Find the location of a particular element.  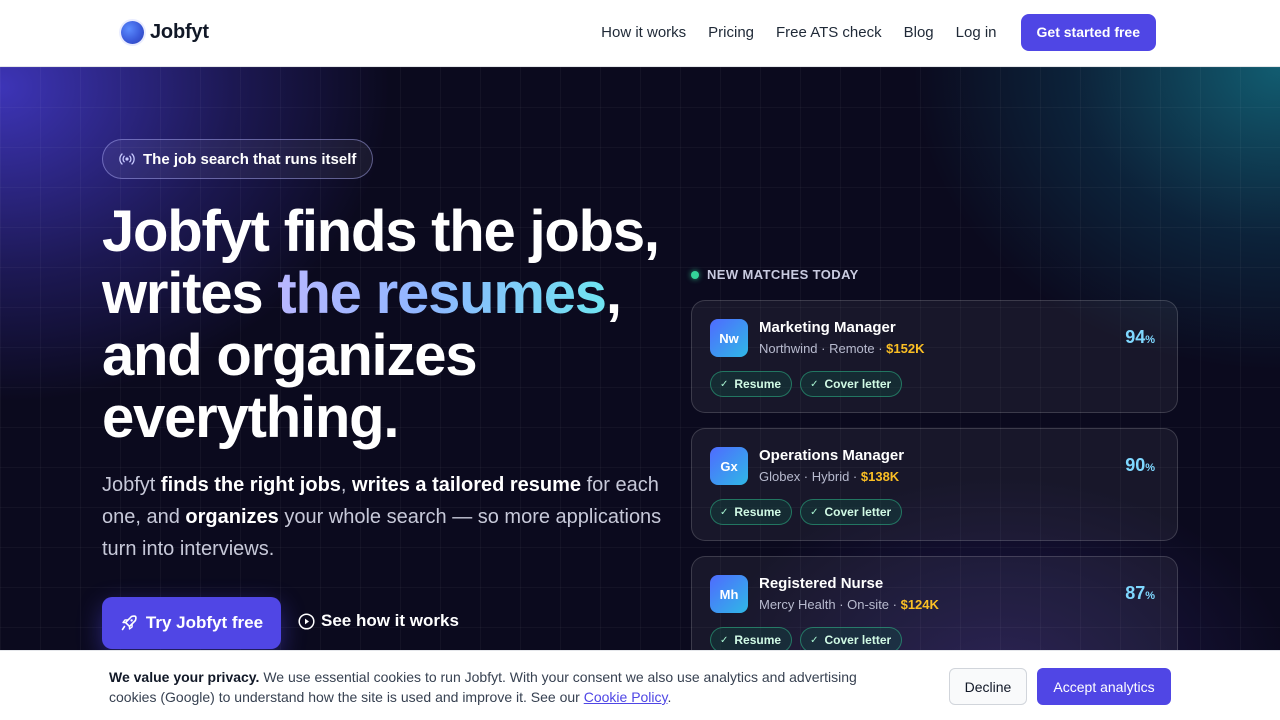

live-status-icon is located at coordinates (695, 274).